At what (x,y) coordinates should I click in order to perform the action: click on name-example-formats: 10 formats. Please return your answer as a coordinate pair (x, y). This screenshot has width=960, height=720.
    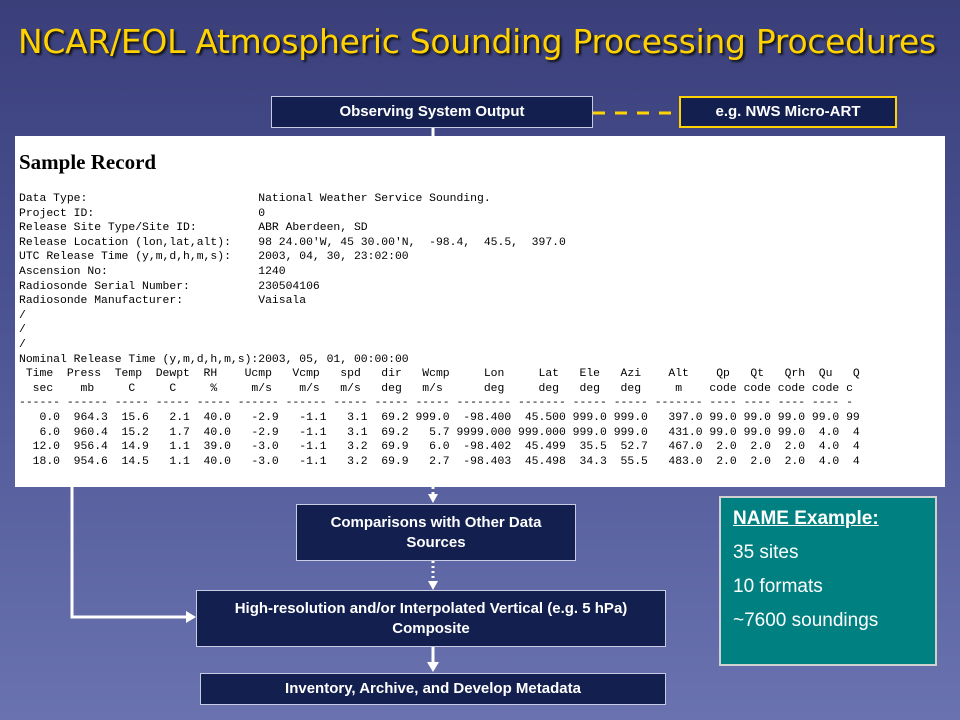
    Looking at the image, I should click on (778, 586).